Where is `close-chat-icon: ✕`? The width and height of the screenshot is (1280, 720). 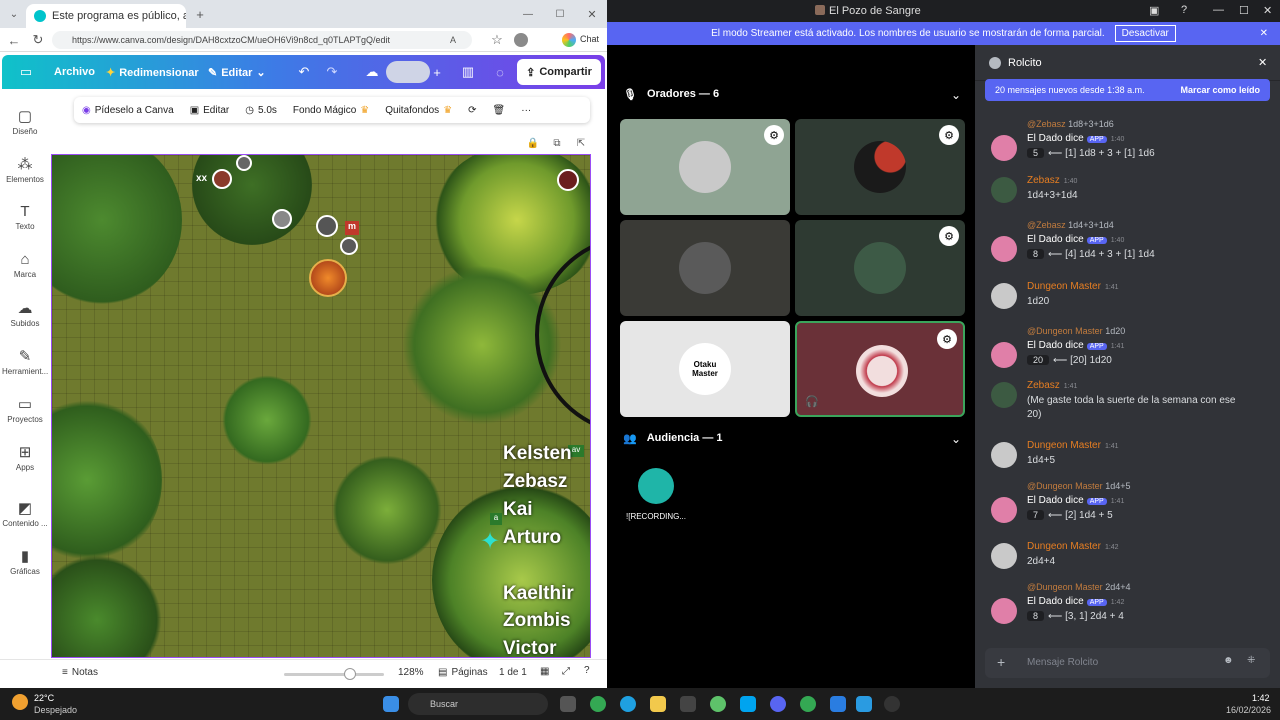 close-chat-icon: ✕ is located at coordinates (1262, 62).